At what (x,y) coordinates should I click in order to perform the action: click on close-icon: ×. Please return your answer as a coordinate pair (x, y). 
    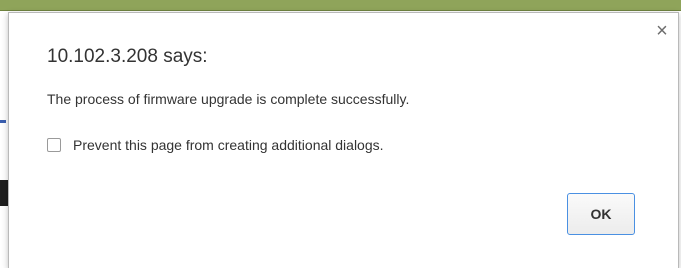
    Looking at the image, I should click on (662, 31).